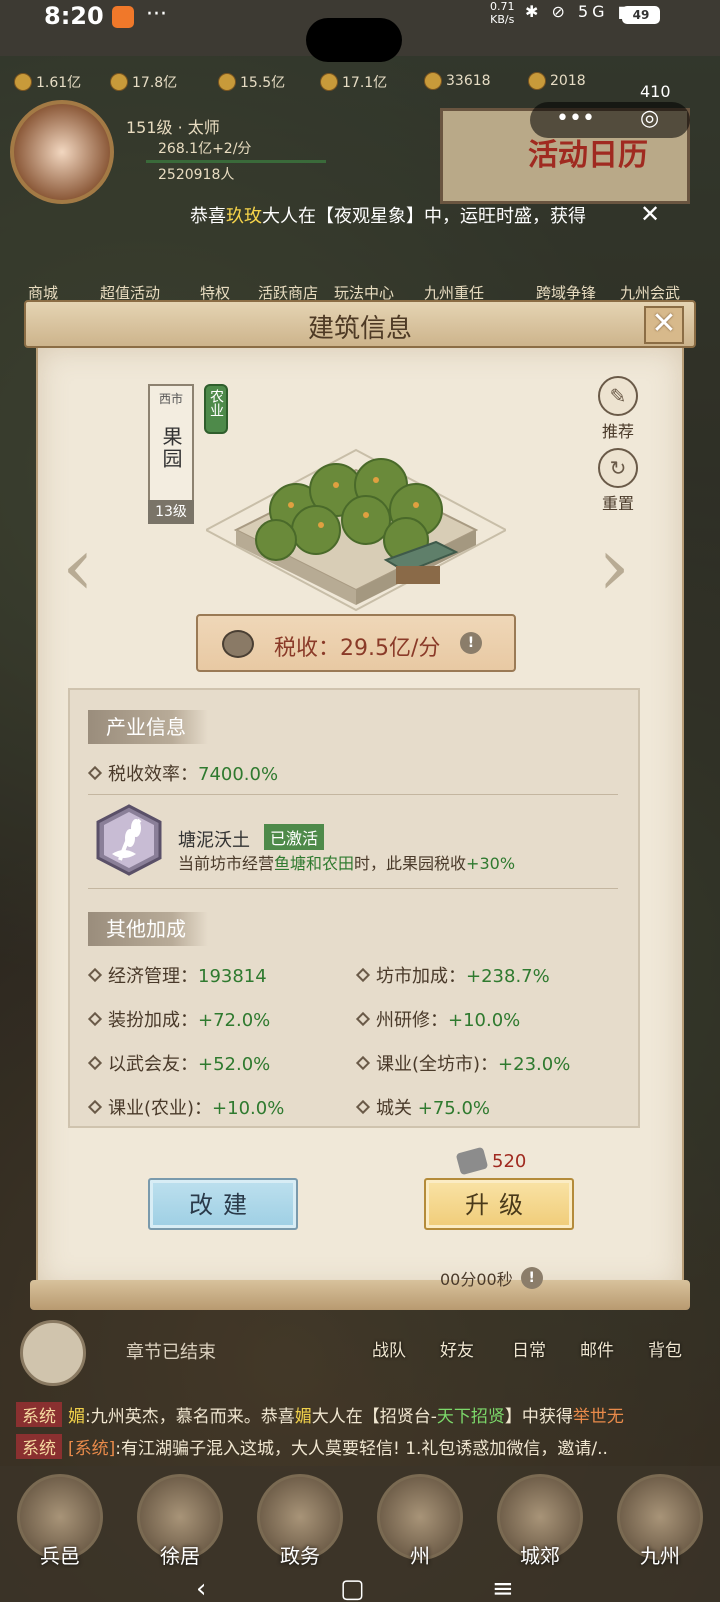 This screenshot has height=1602, width=720. I want to click on camera-cutout, so click(354, 40).